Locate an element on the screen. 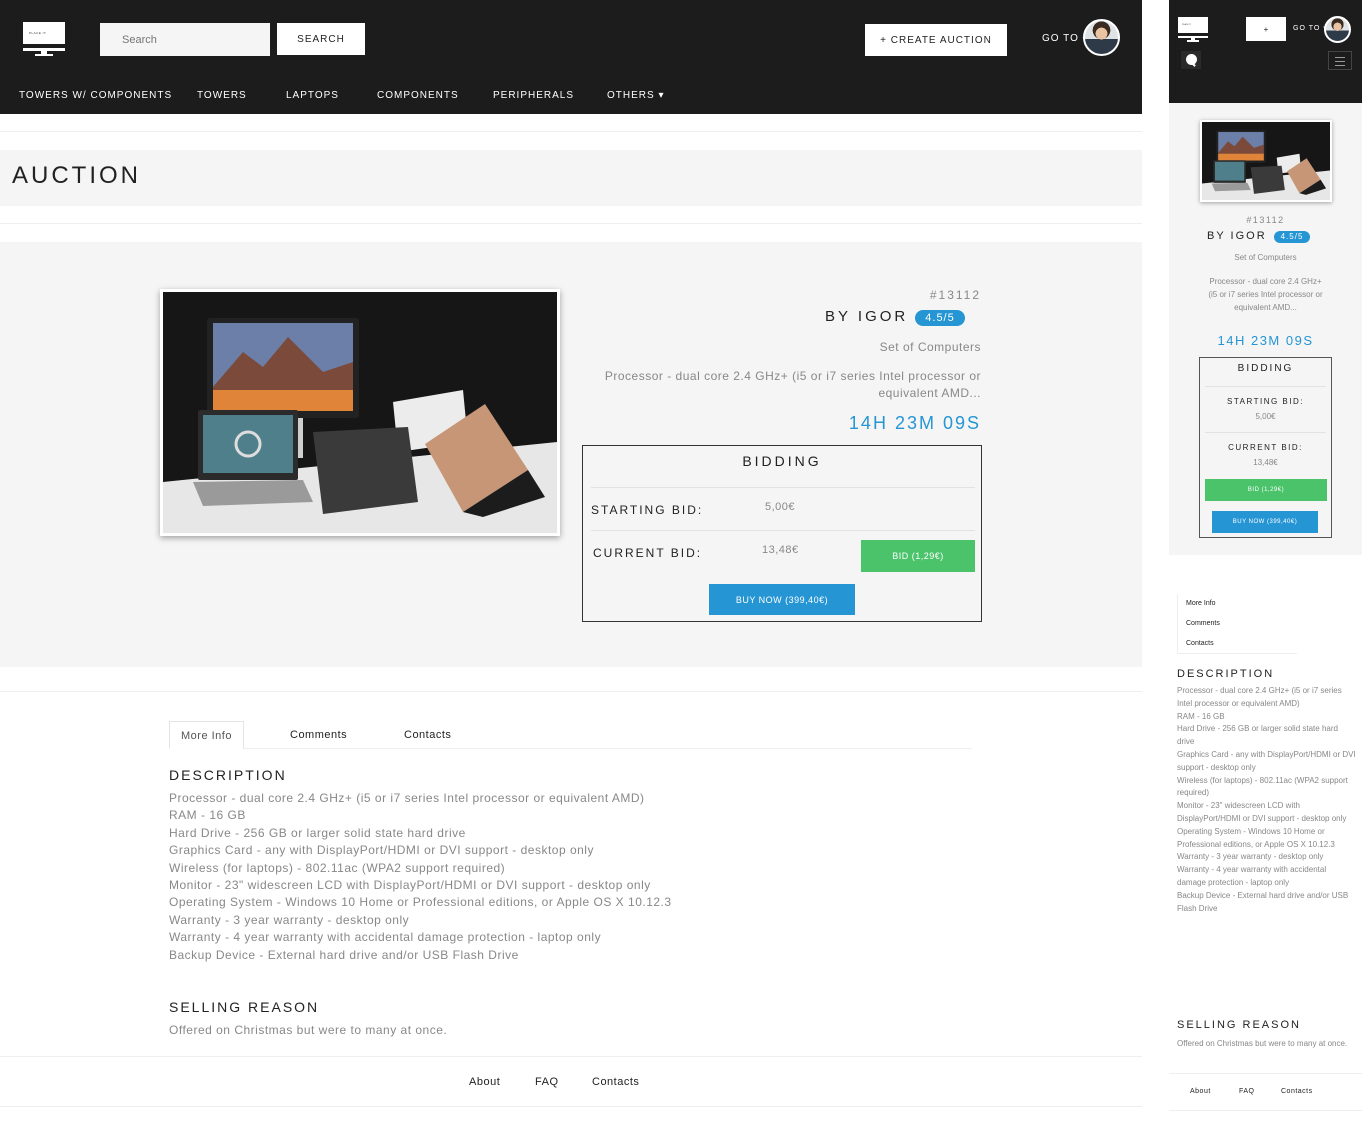 This screenshot has height=1125, width=1362. search-input is located at coordinates (185, 39).